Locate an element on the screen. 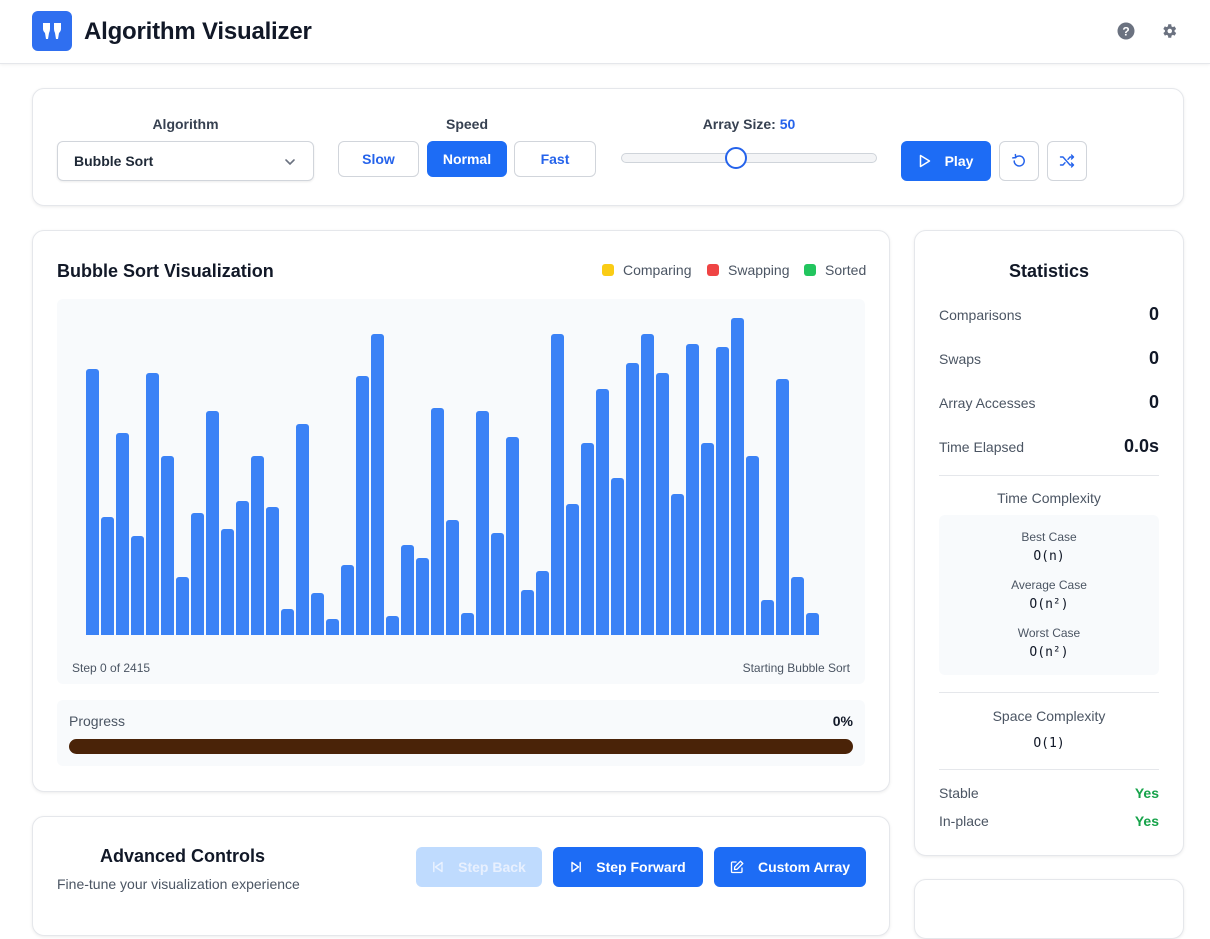 The width and height of the screenshot is (1210, 939). stat-time-elapsed-value: 0.0s is located at coordinates (1141, 446).